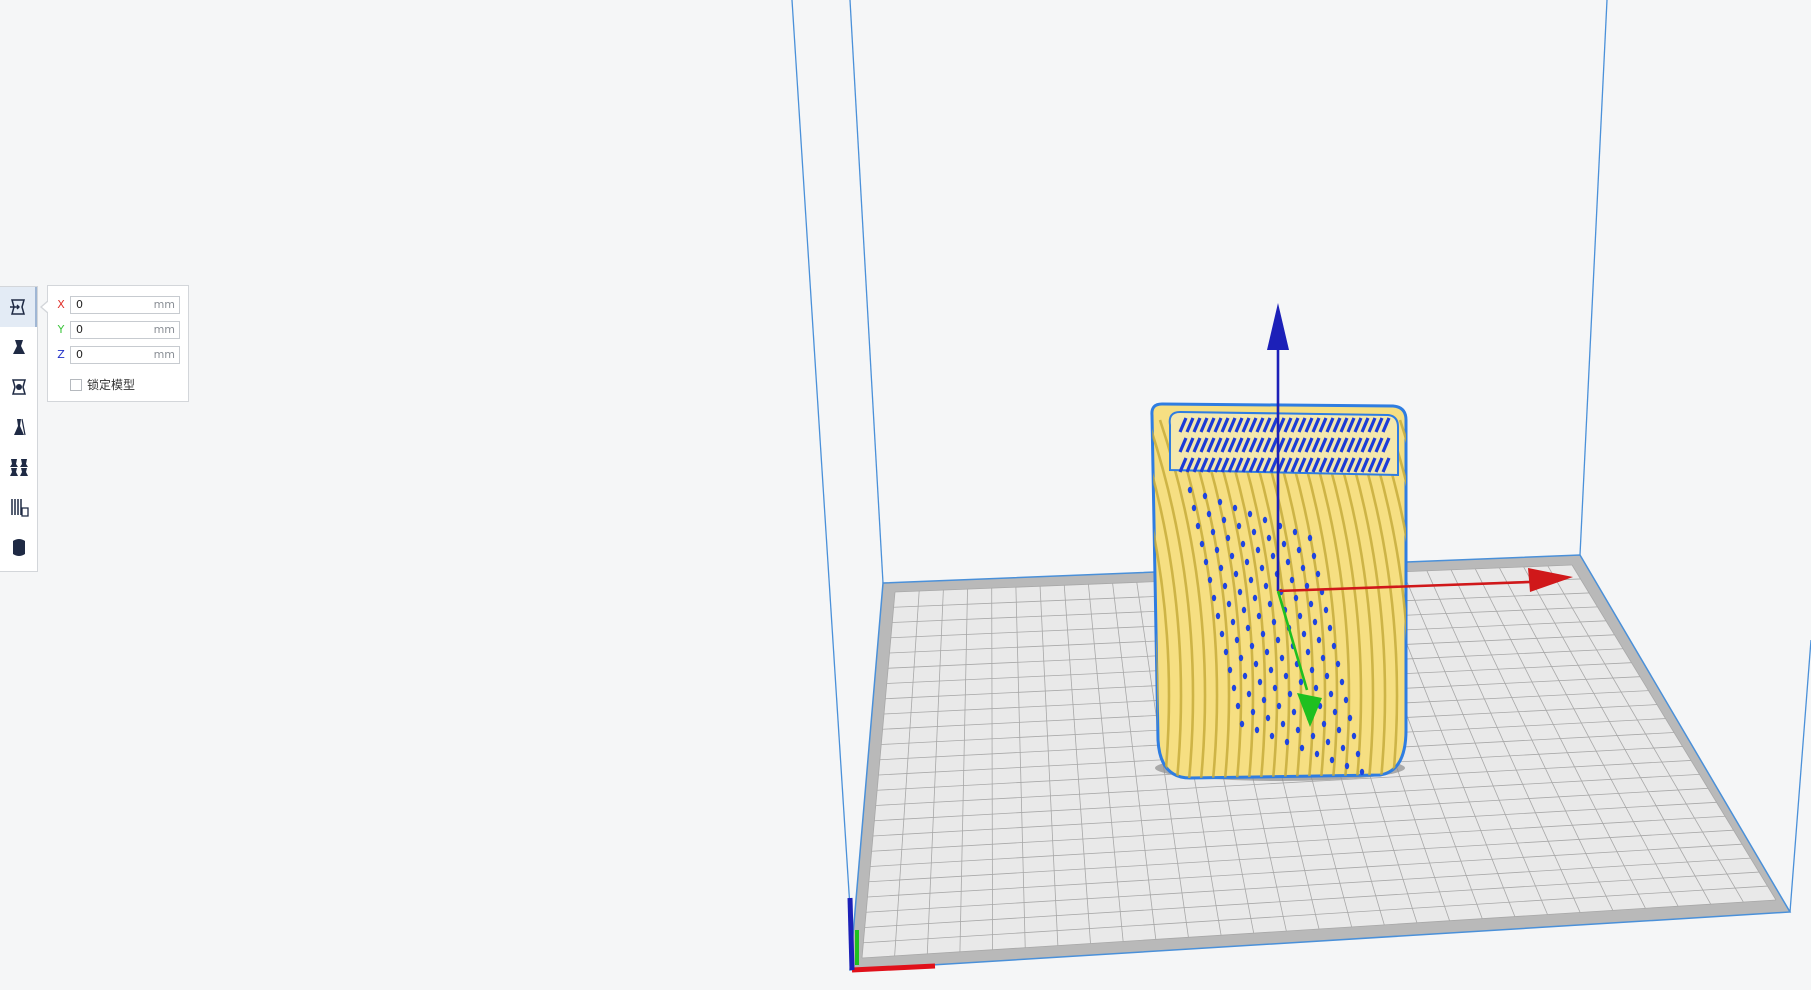  I want to click on move-tool-panel: X 0 mm Y 0 mm Z 0 mm 锁定模型, so click(118, 343).